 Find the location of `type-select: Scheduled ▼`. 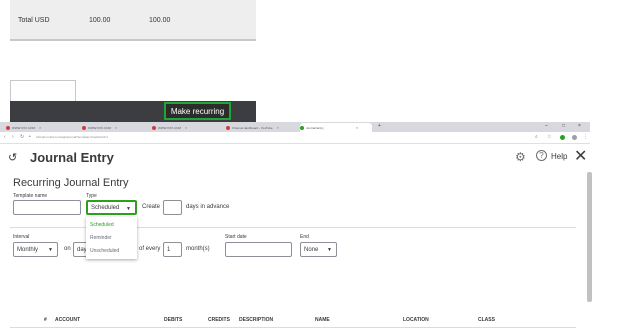

type-select: Scheduled ▼ is located at coordinates (111, 207).